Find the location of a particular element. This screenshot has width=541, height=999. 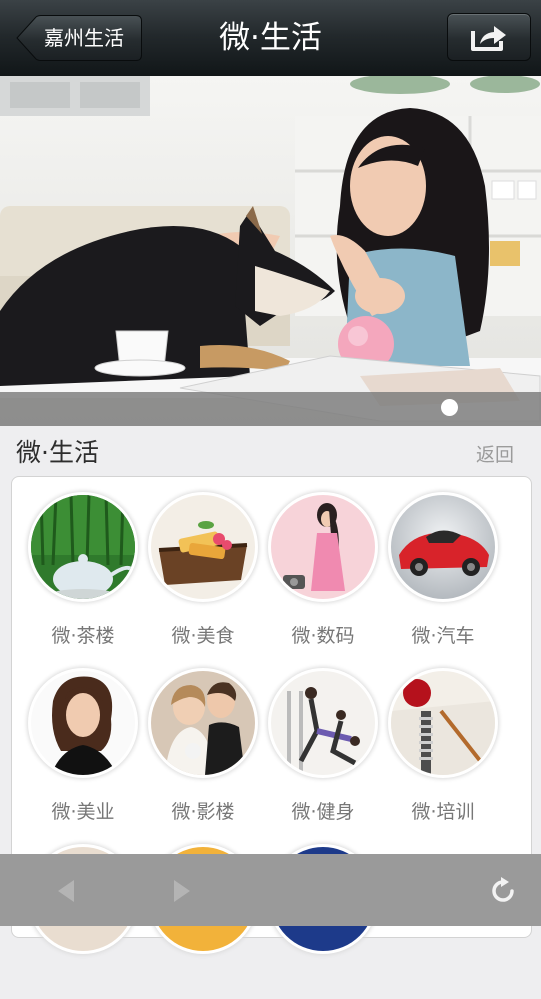

grid-item-beauty: 微·美业 is located at coordinates (83, 743).